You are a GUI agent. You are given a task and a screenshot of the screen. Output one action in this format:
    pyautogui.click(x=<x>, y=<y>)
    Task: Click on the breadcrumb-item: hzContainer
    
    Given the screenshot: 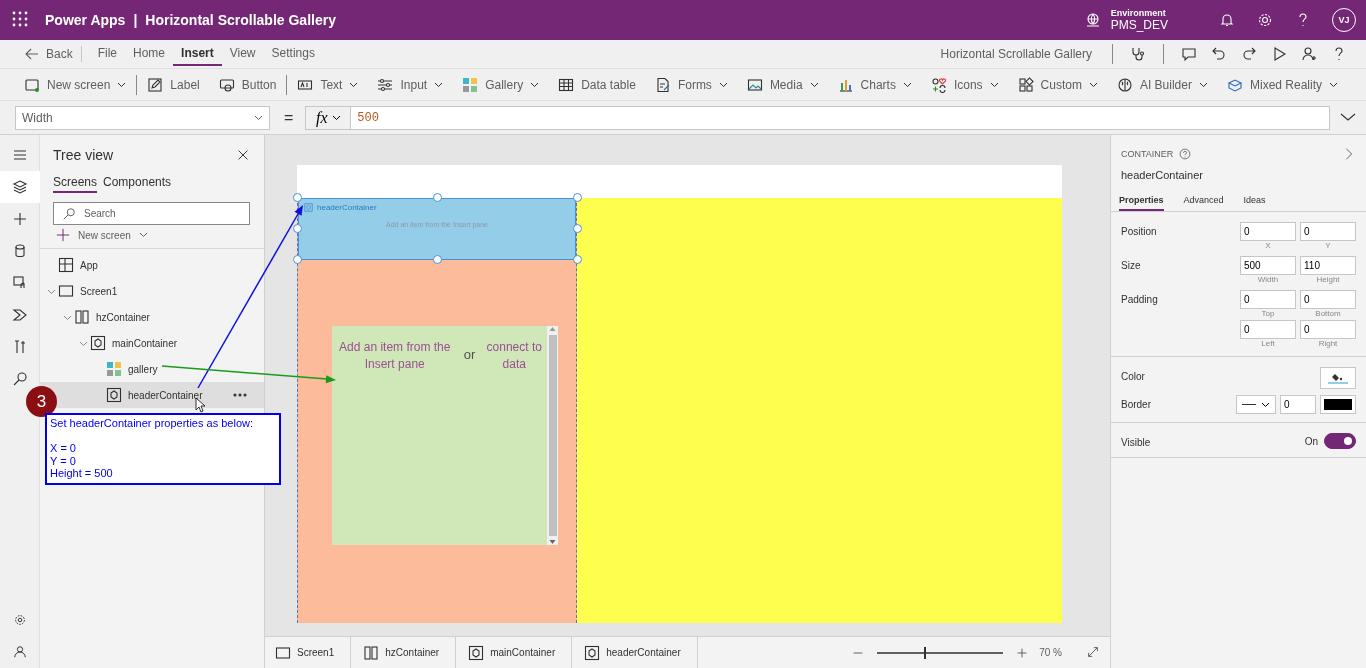 What is the action you would take?
    pyautogui.click(x=410, y=652)
    